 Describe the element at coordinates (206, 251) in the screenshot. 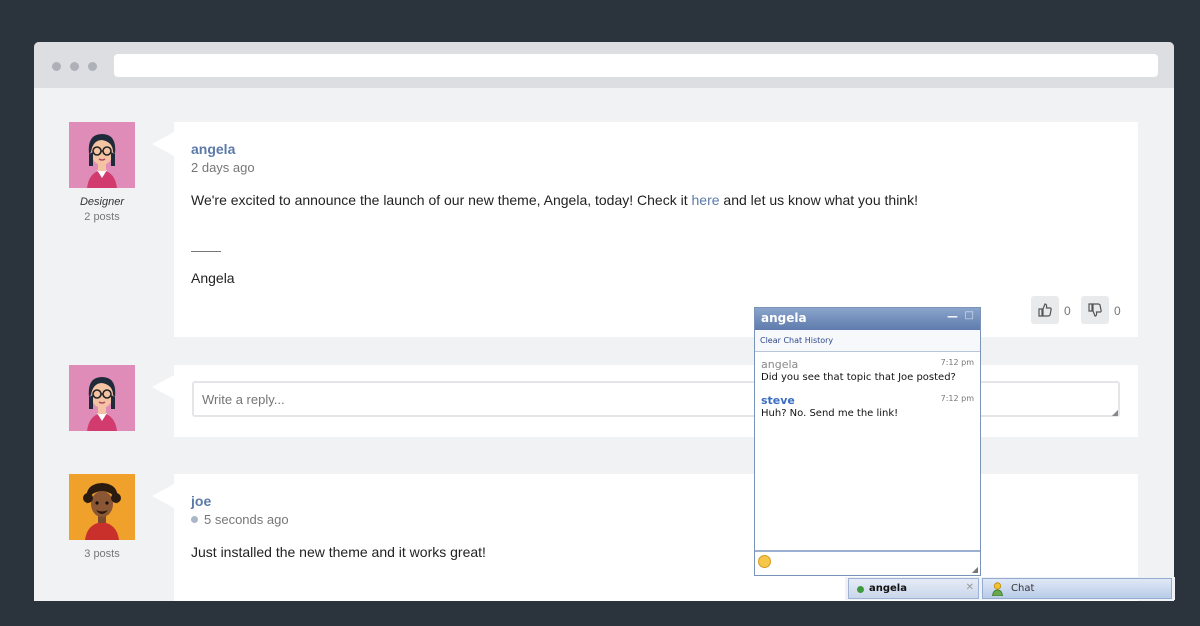

I see `signature-divider` at that location.